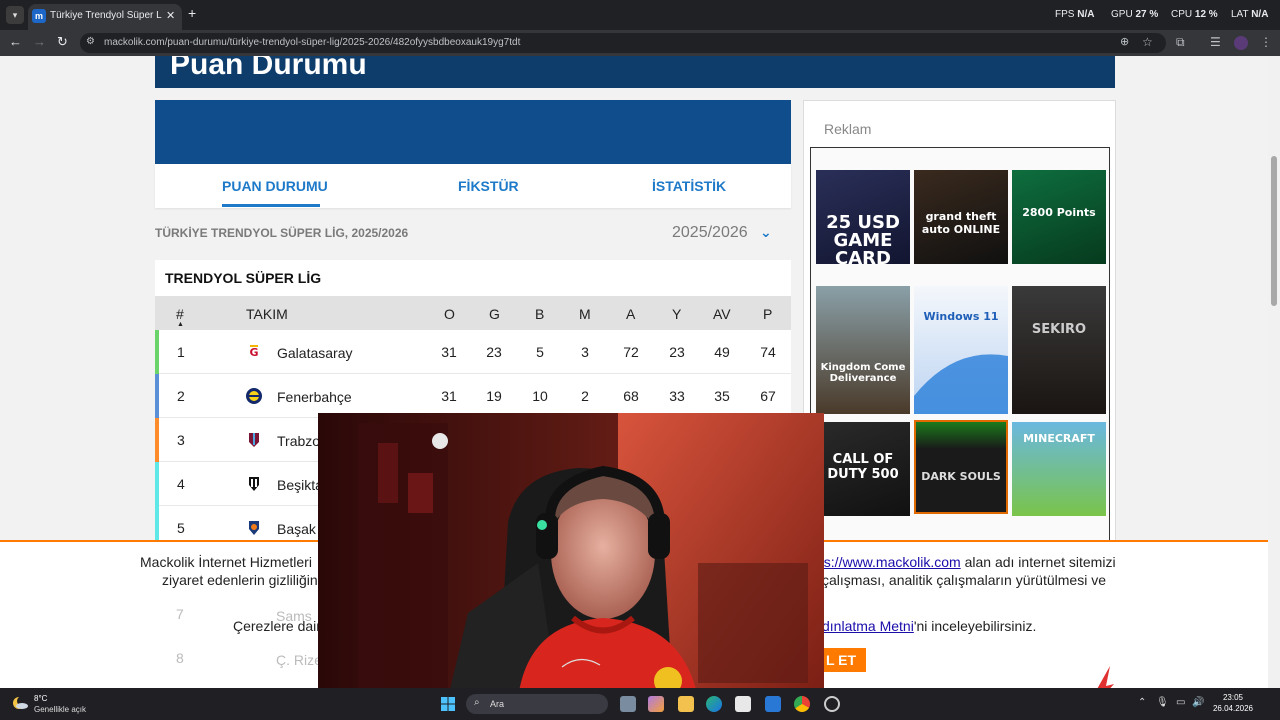 This screenshot has height=720, width=1280. I want to click on back-arrow-icon: ←, so click(15, 41).